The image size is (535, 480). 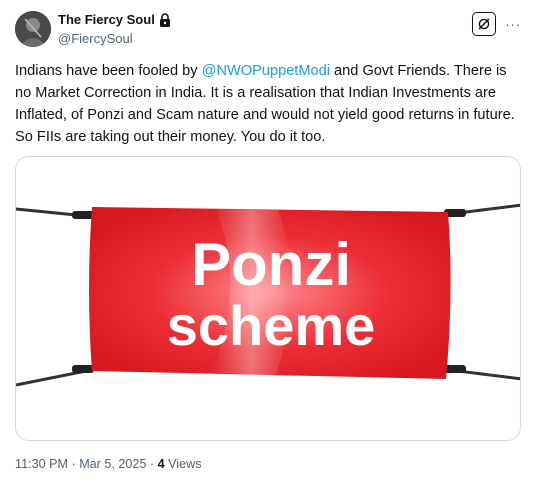 What do you see at coordinates (114, 29) in the screenshot?
I see `user-info: The Fiercy Soul @FiercySoul` at bounding box center [114, 29].